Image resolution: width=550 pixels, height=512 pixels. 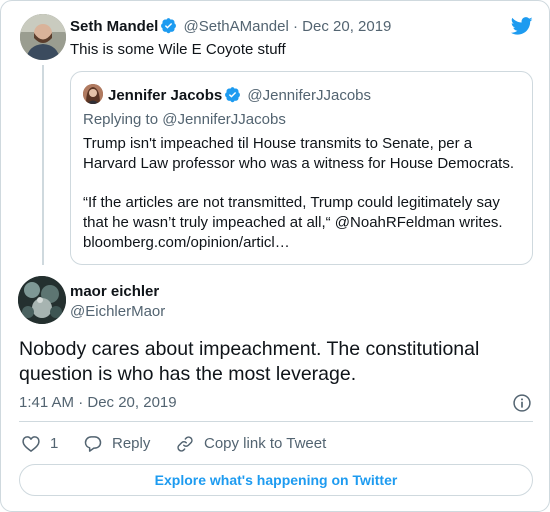 I want to click on explore-twitter-button: Explore what's happening on Twitter, so click(x=276, y=480).